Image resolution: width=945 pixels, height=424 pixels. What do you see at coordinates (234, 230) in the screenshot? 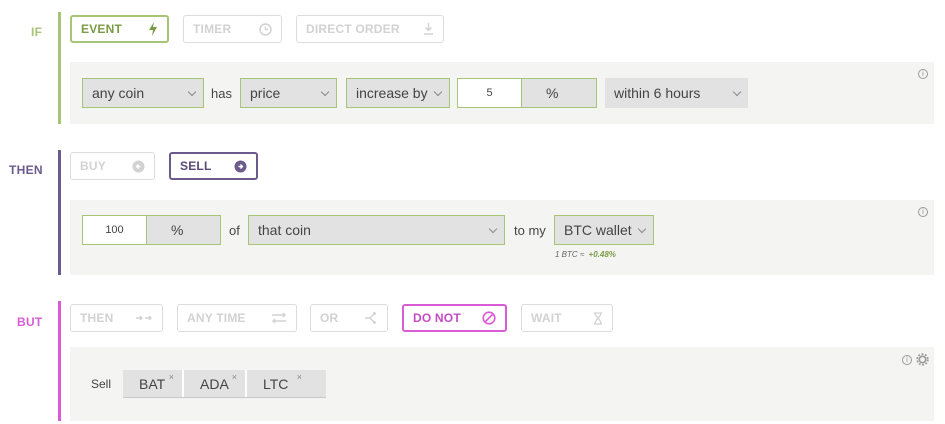
I see `of-label: of` at bounding box center [234, 230].